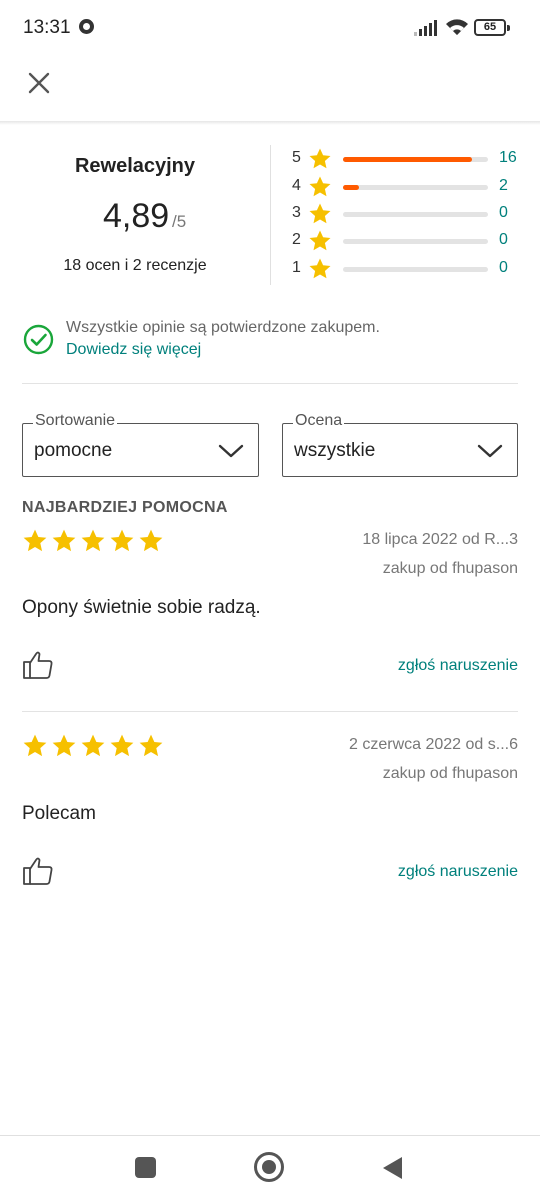 Image resolution: width=540 pixels, height=1200 pixels. I want to click on status-bar: 13:31 65, so click(270, 28).